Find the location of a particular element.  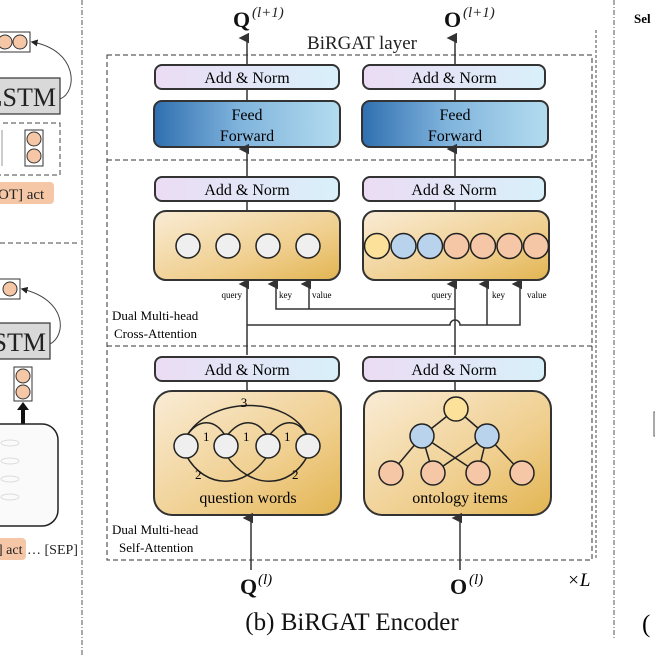

output-o-label: O (l+1) is located at coordinates (469, 18).